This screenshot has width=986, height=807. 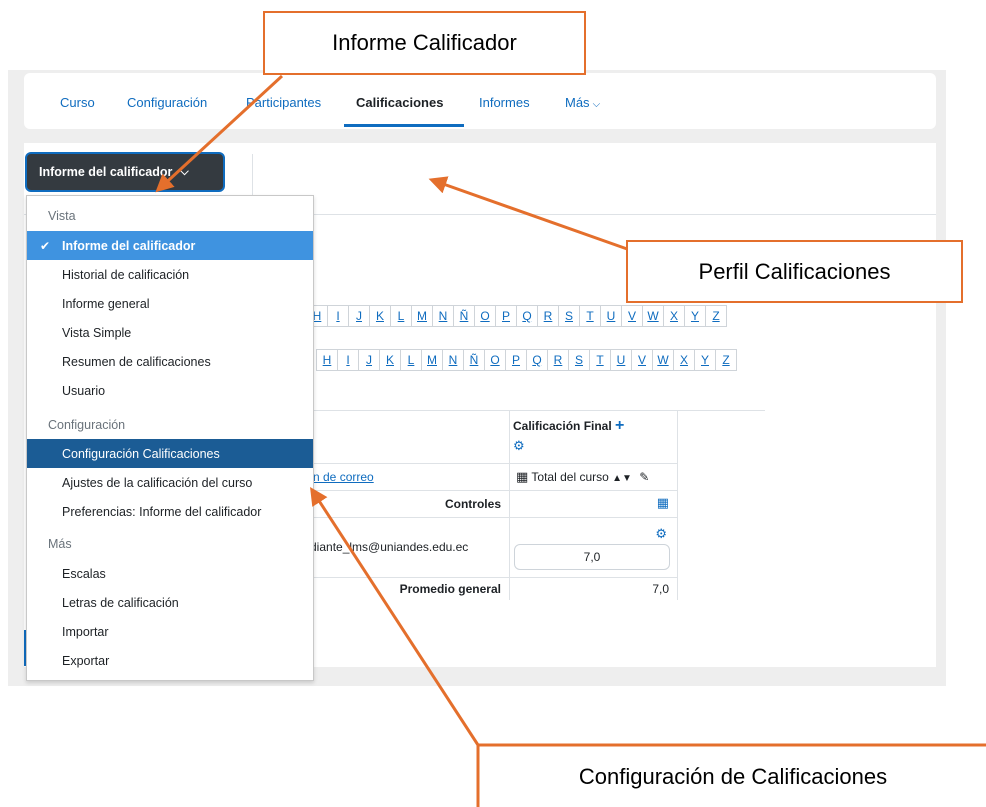 I want to click on arrow-to-selector-area, so click(x=529, y=214).